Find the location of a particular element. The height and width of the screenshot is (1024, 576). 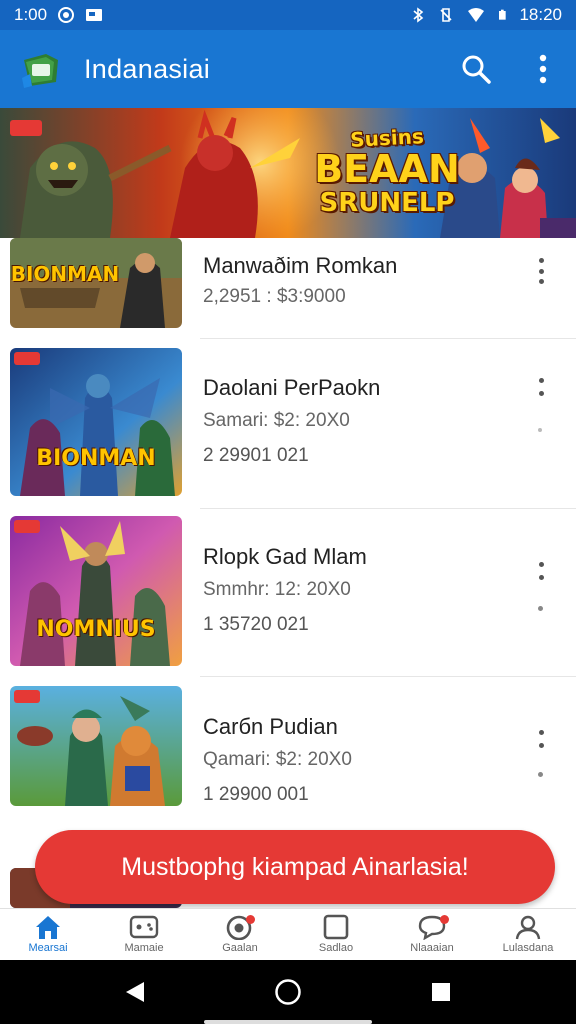

wifi-icon is located at coordinates (476, 15).